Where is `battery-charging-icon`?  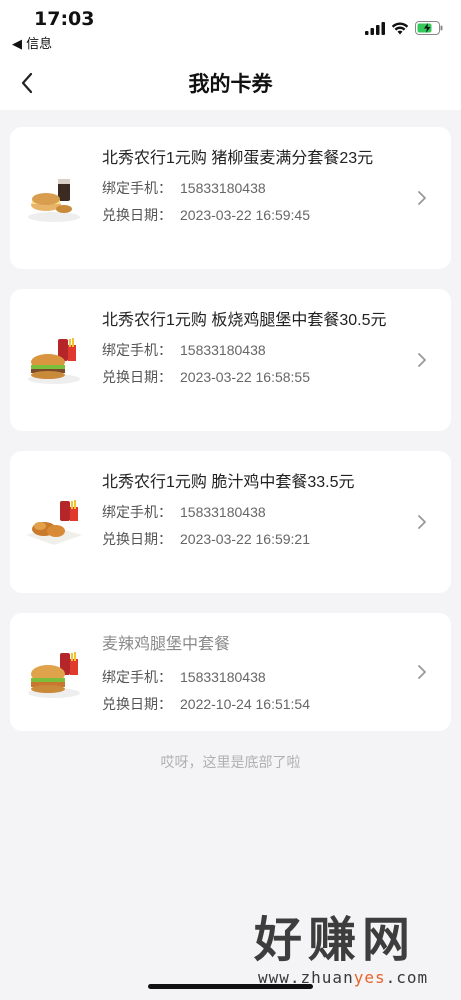 battery-charging-icon is located at coordinates (429, 28).